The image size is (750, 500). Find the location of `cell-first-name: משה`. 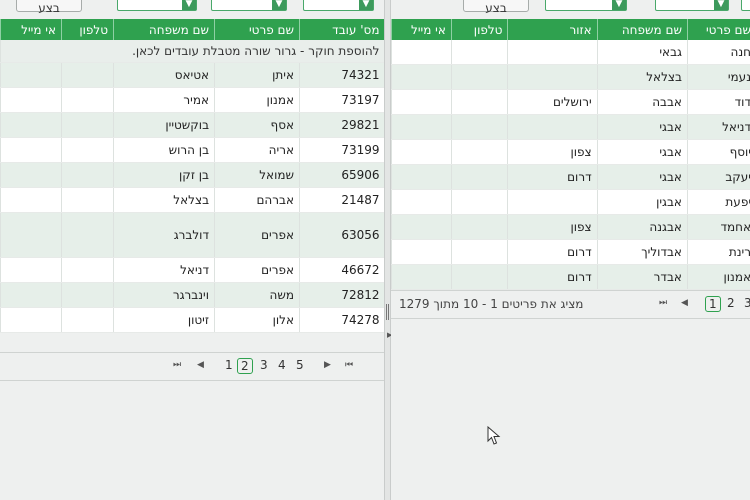

cell-first-name: משה is located at coordinates (257, 295).